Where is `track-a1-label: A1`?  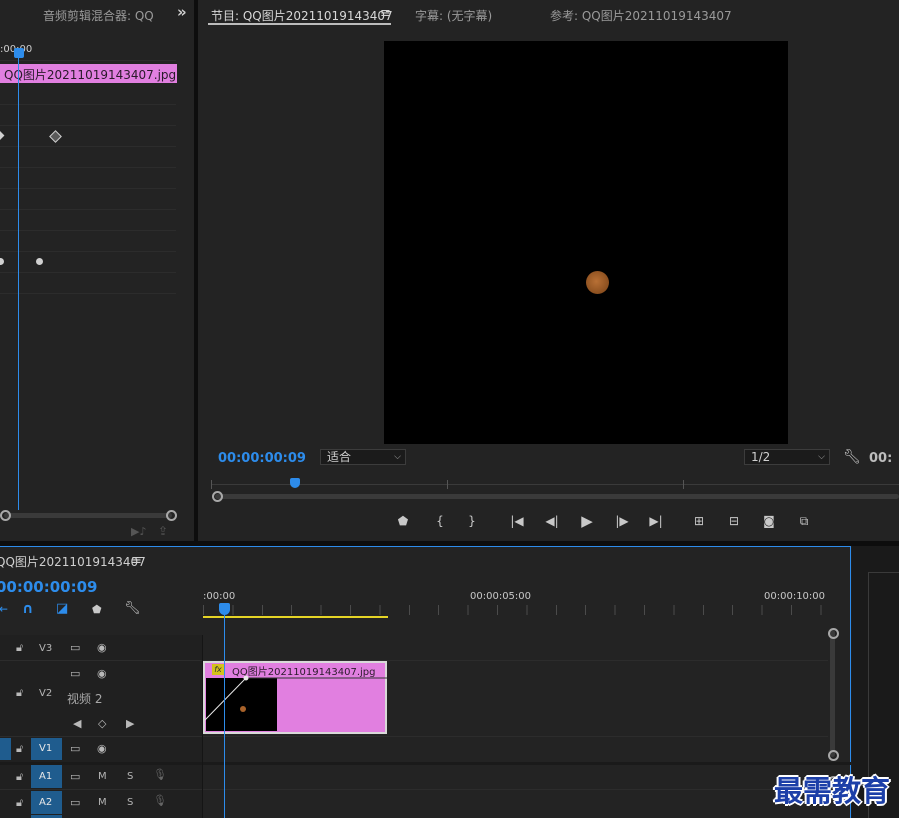 track-a1-label: A1 is located at coordinates (46, 776).